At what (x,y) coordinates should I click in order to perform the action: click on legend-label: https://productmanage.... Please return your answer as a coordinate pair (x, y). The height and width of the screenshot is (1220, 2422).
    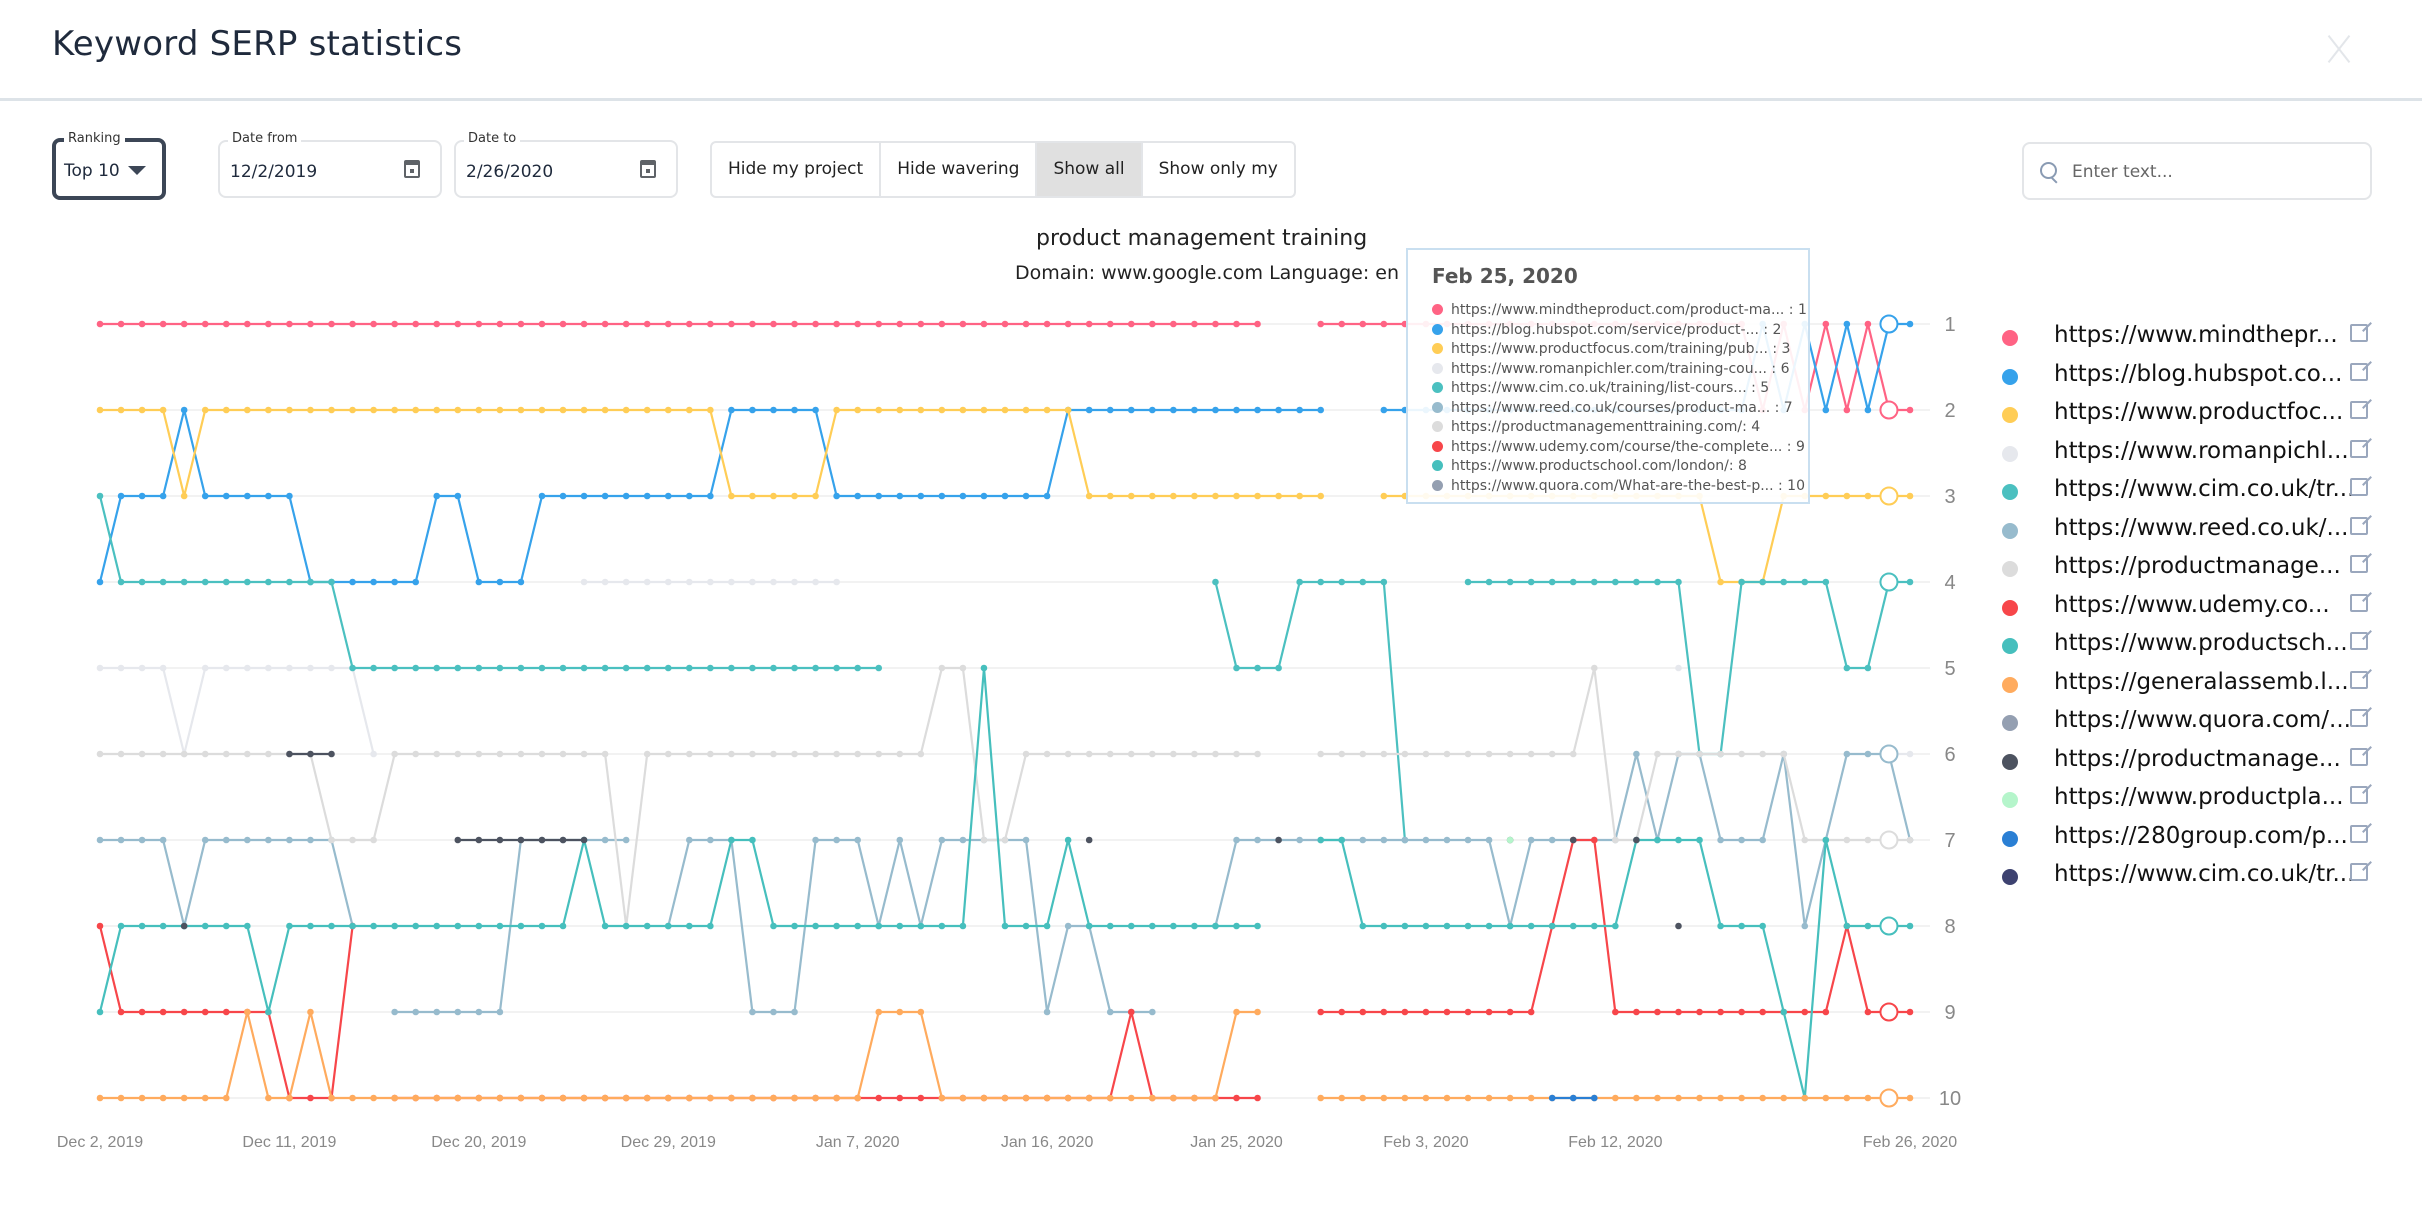
    Looking at the image, I should click on (2197, 759).